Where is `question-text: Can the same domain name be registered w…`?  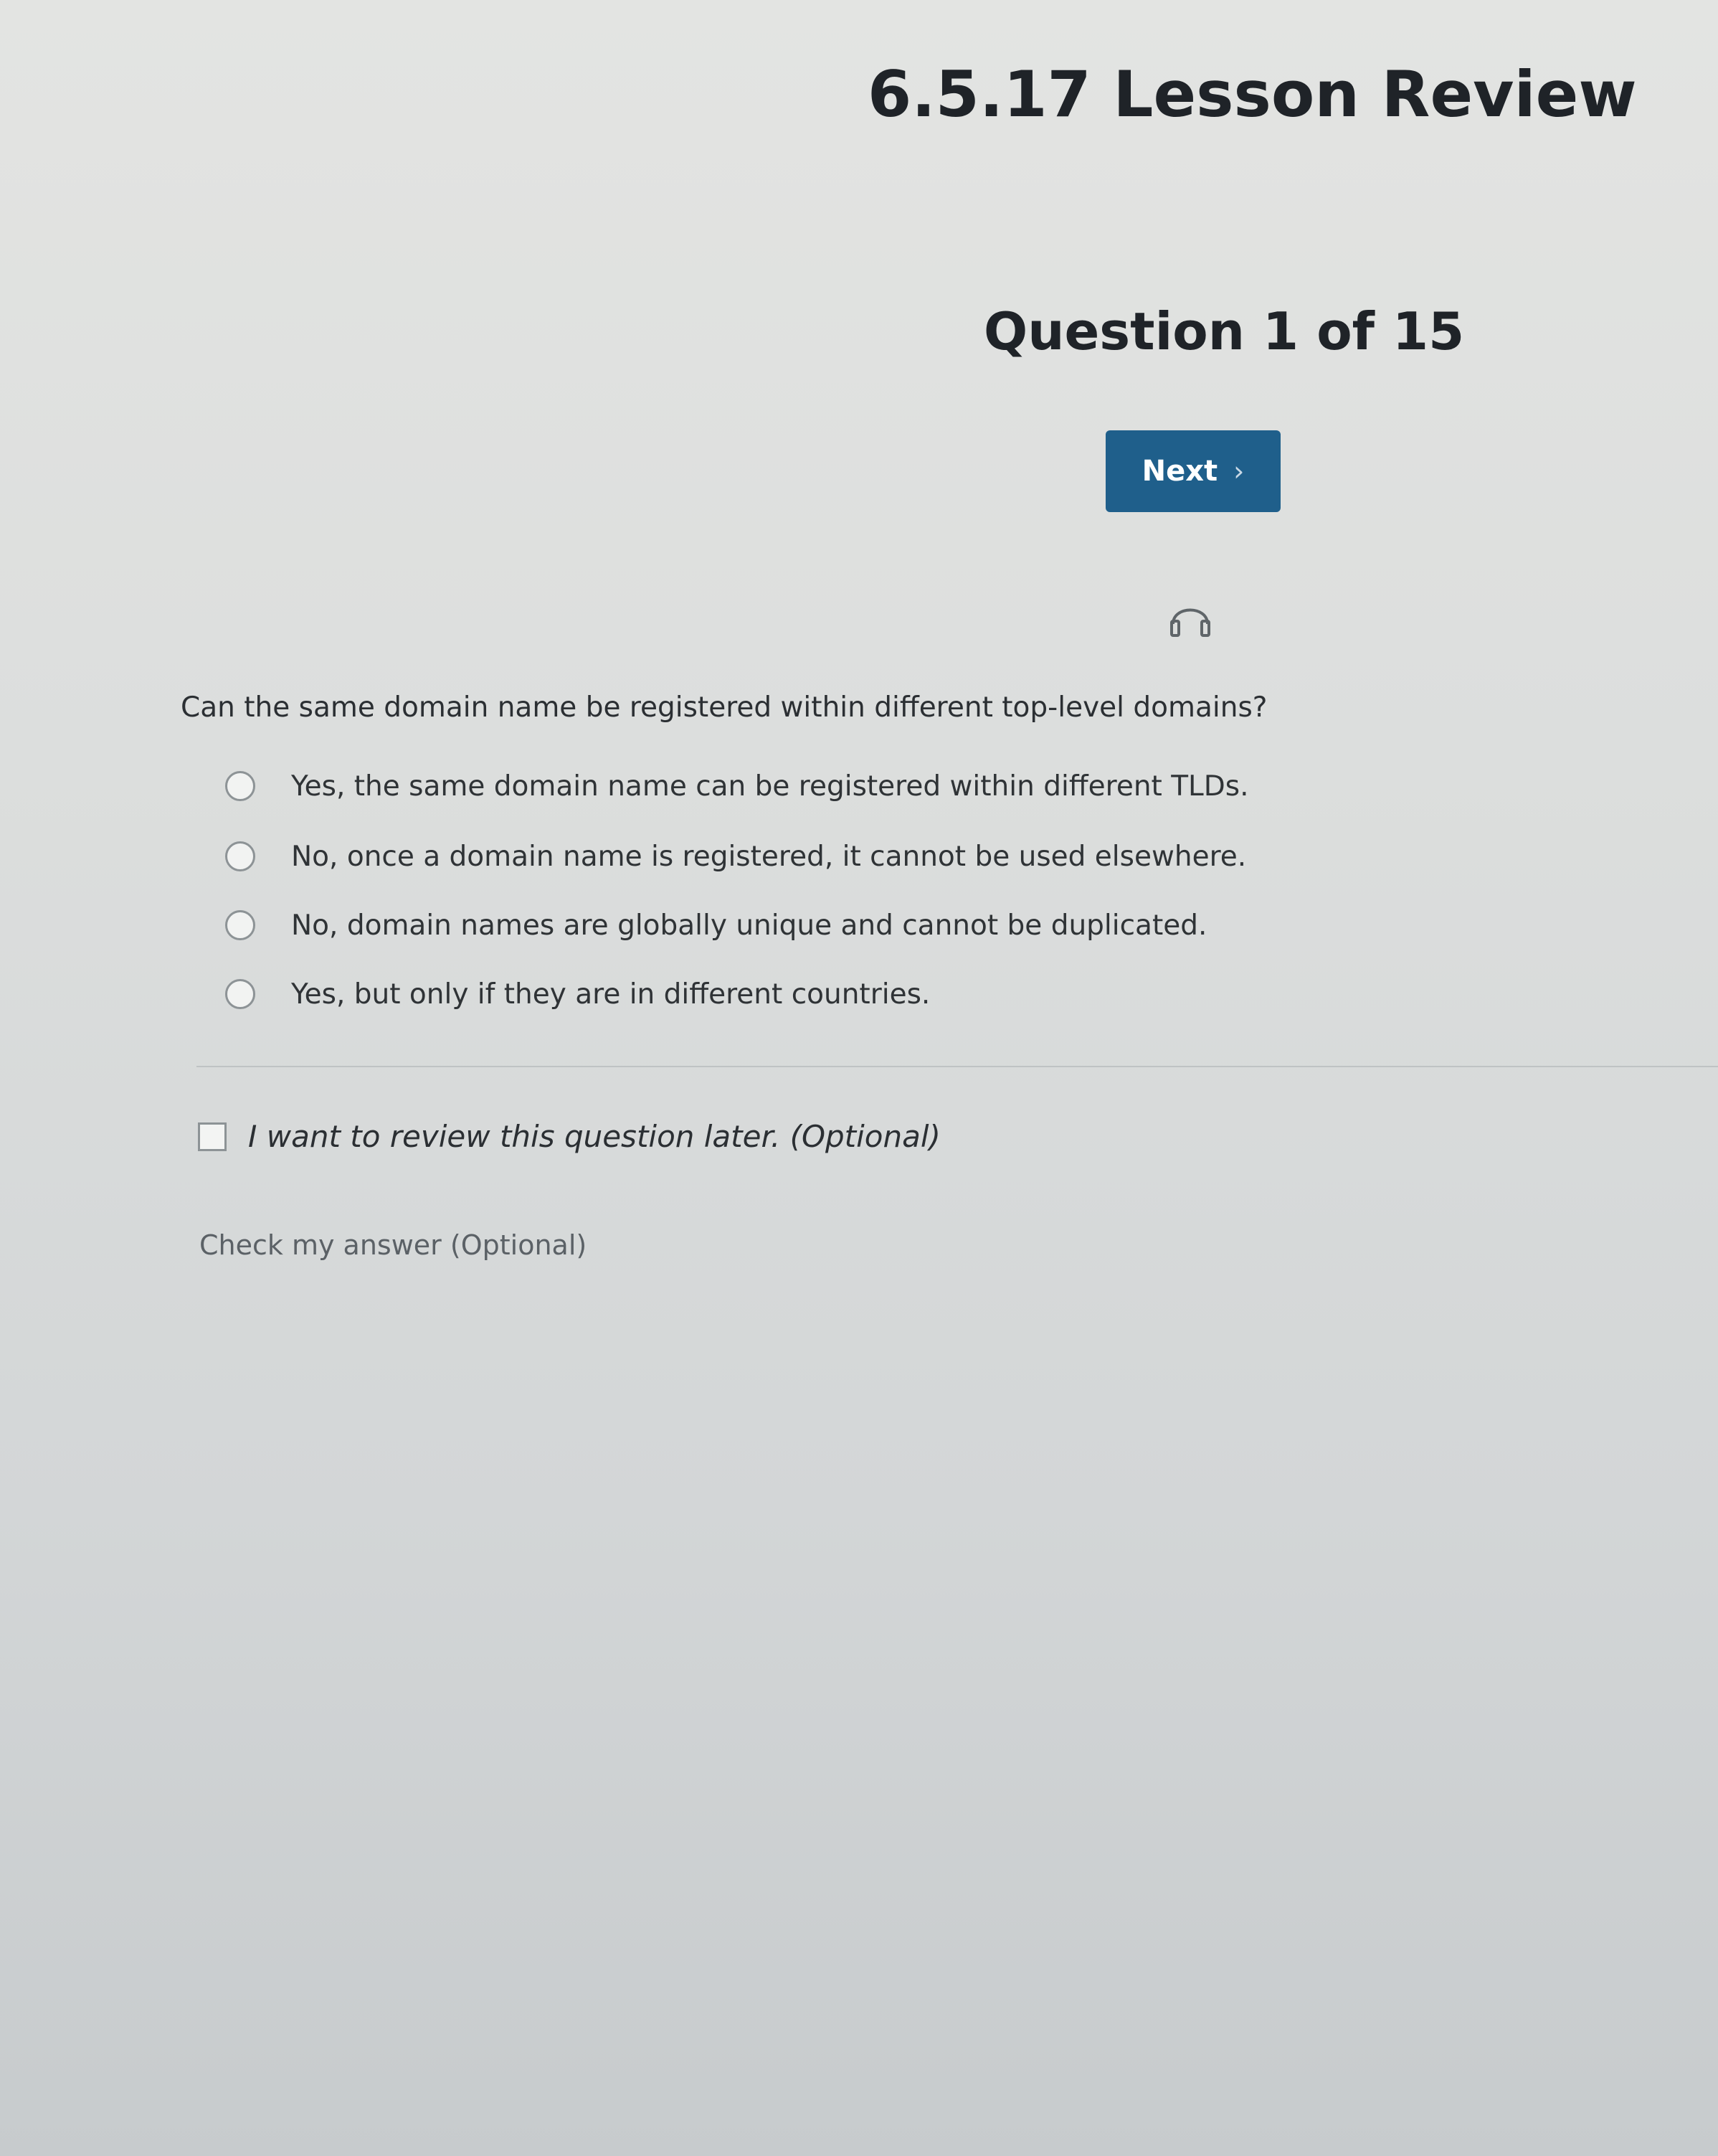 question-text: Can the same domain name be registered w… is located at coordinates (724, 707).